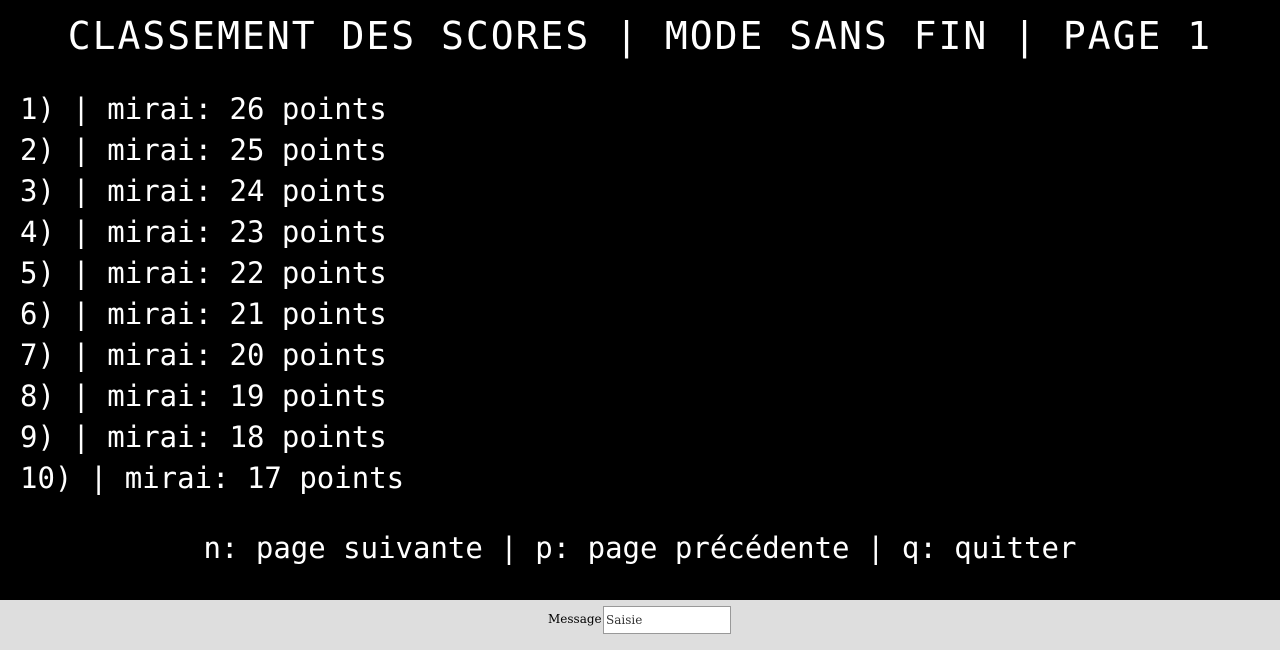  I want to click on message-label: Message, so click(575, 619).